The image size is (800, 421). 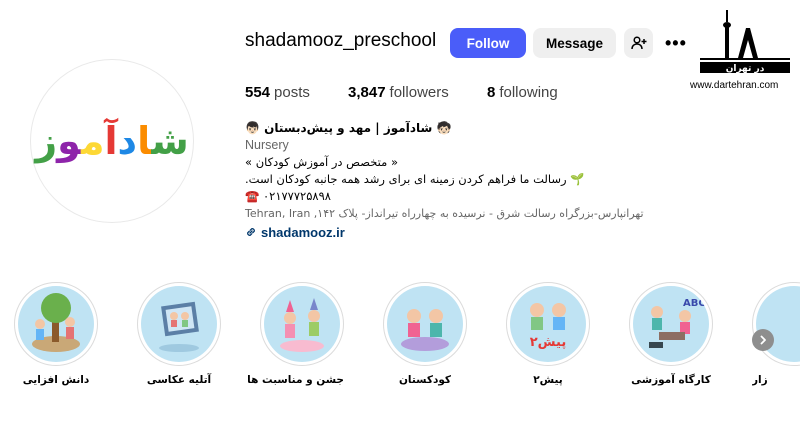 I want to click on watermark-url: www.dartehran.com, so click(x=734, y=85).